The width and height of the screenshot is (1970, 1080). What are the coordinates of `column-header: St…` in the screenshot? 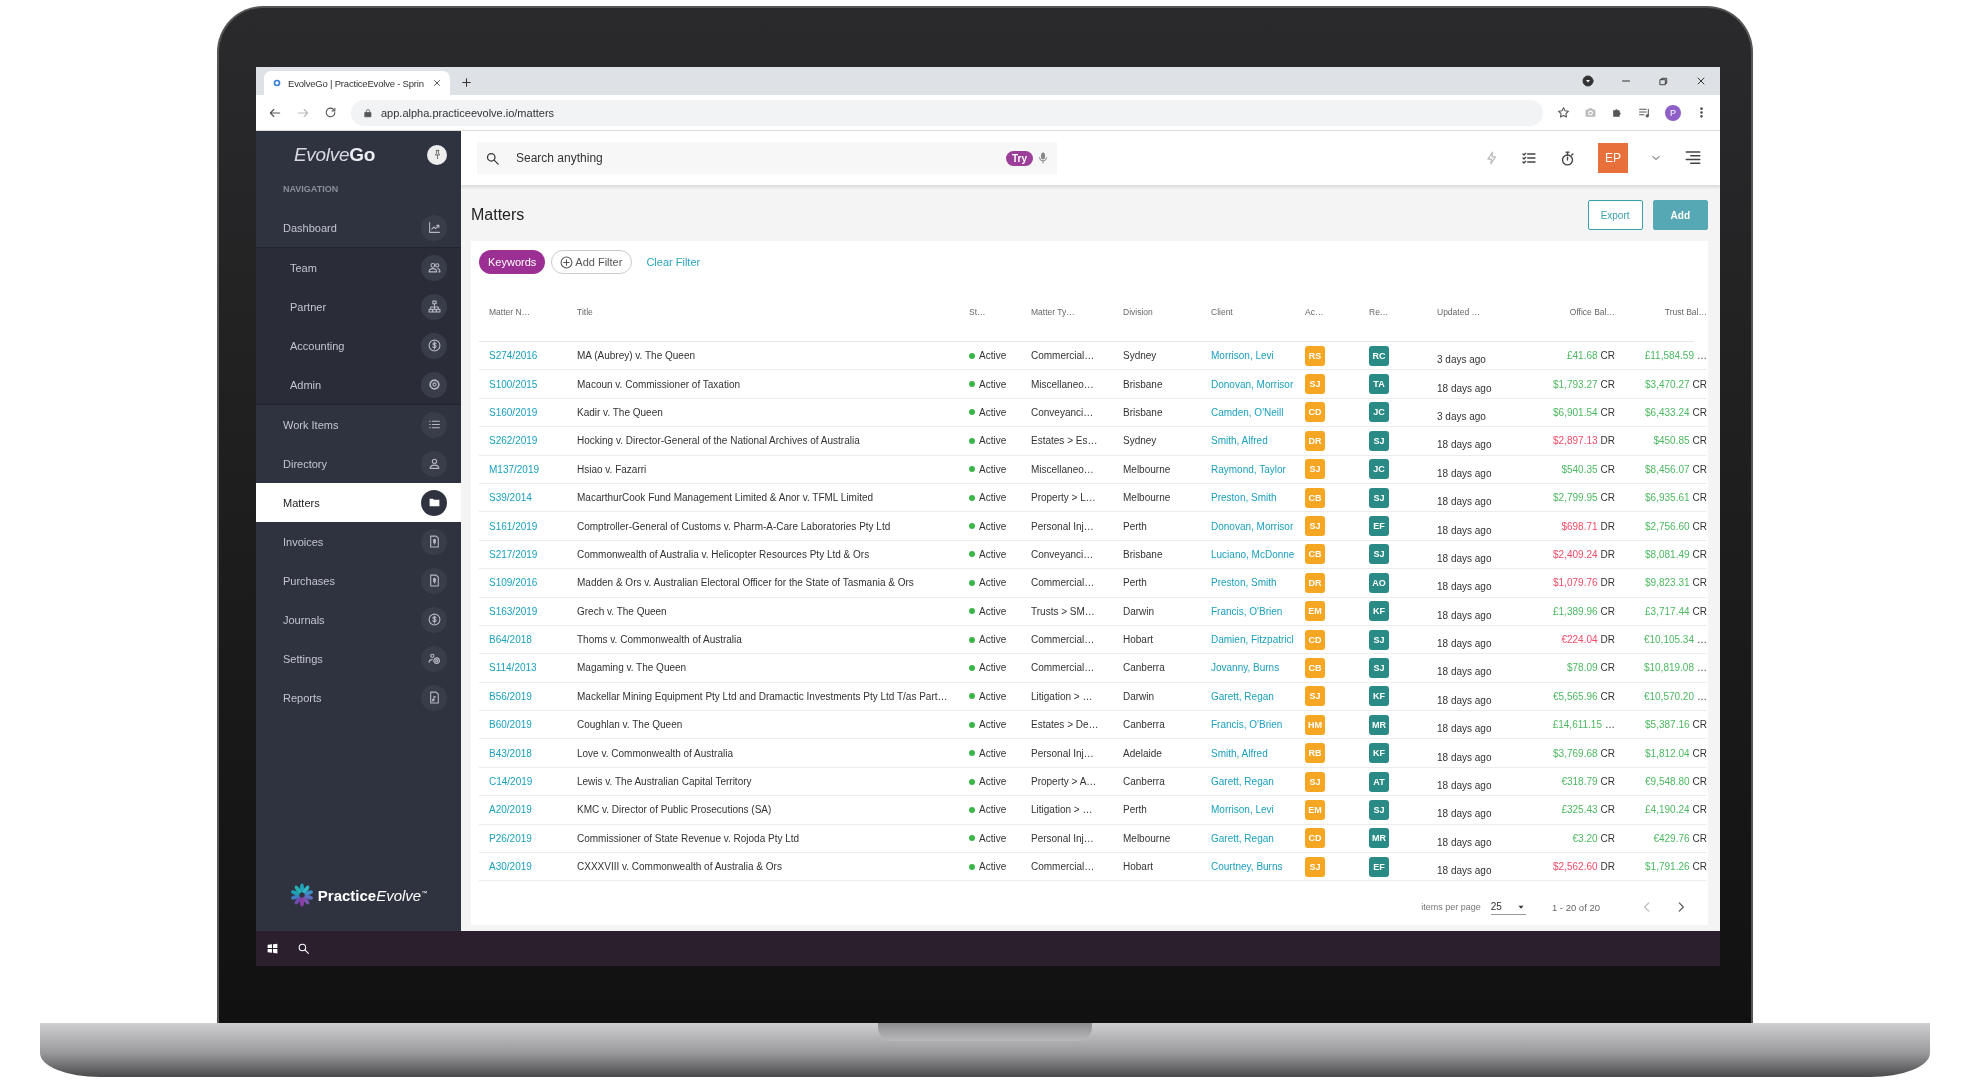 It's located at (1000, 312).